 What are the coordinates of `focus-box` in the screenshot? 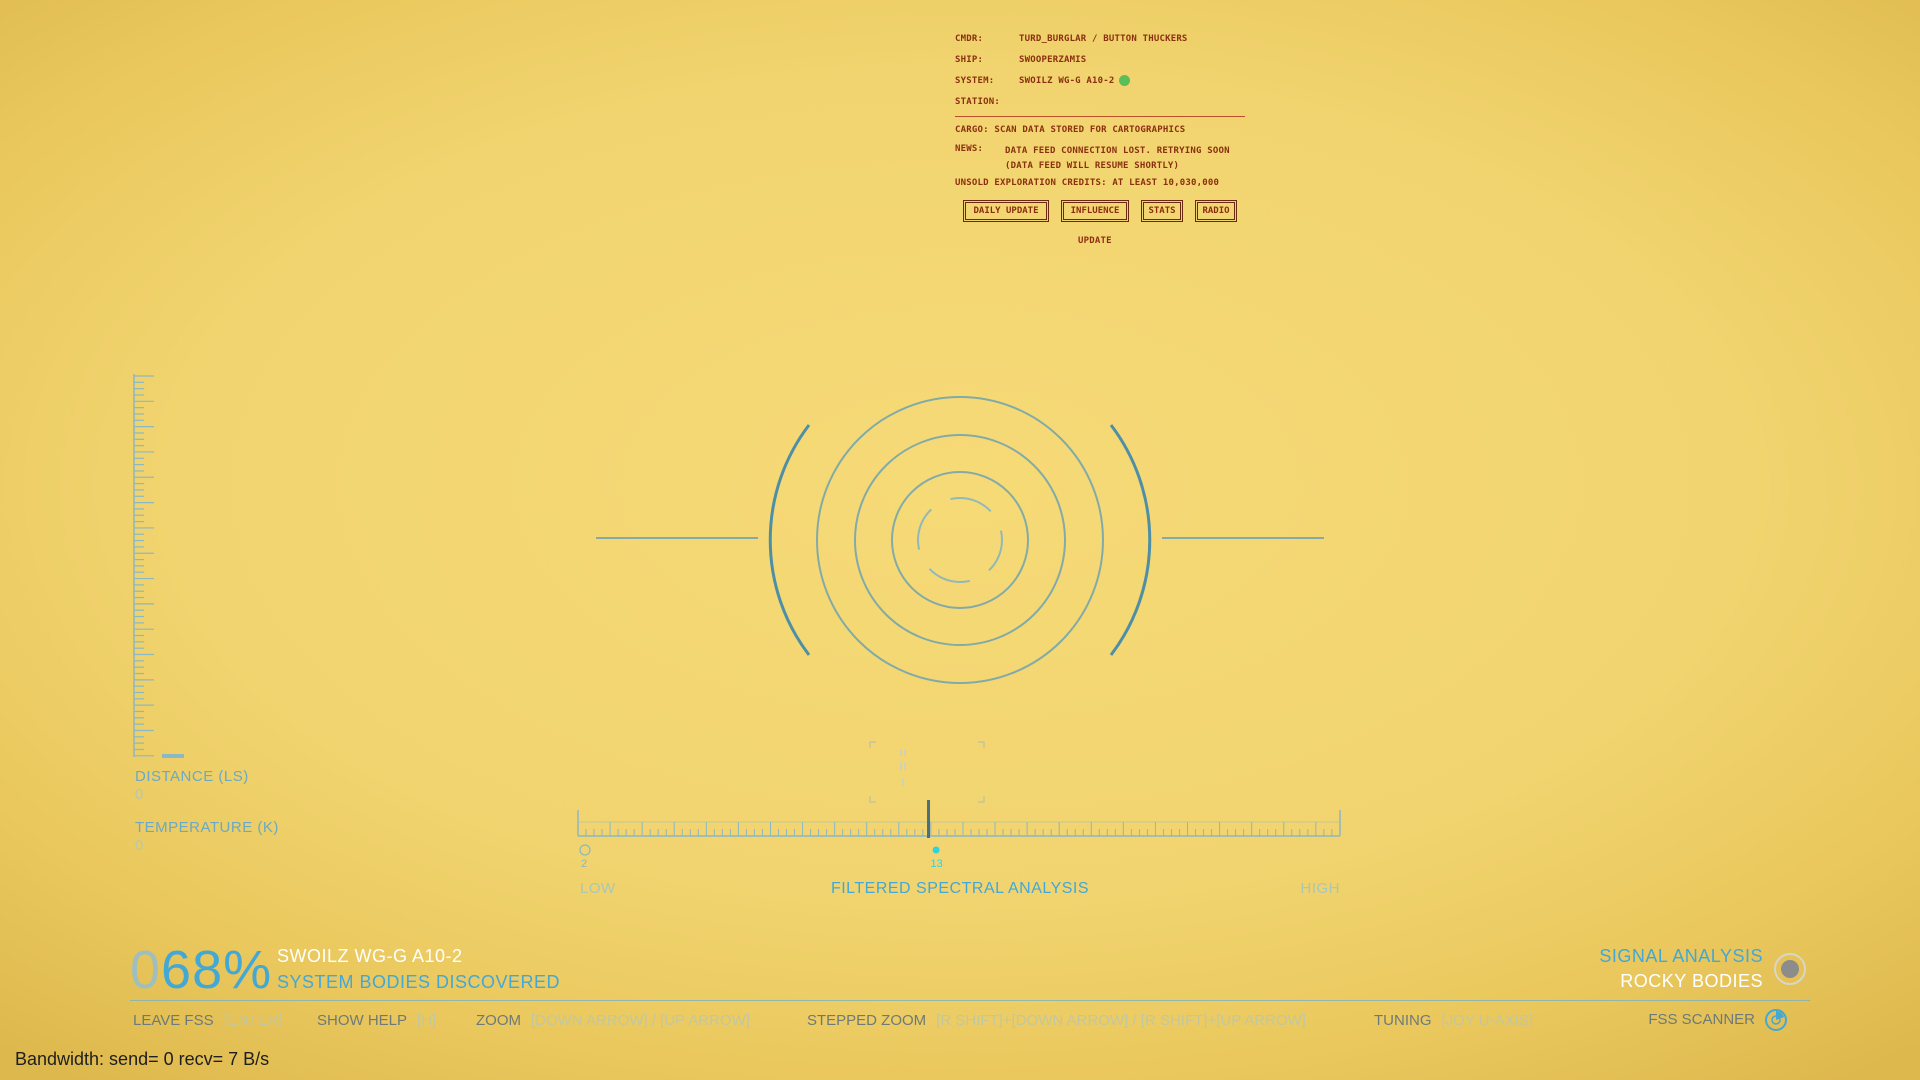 It's located at (927, 772).